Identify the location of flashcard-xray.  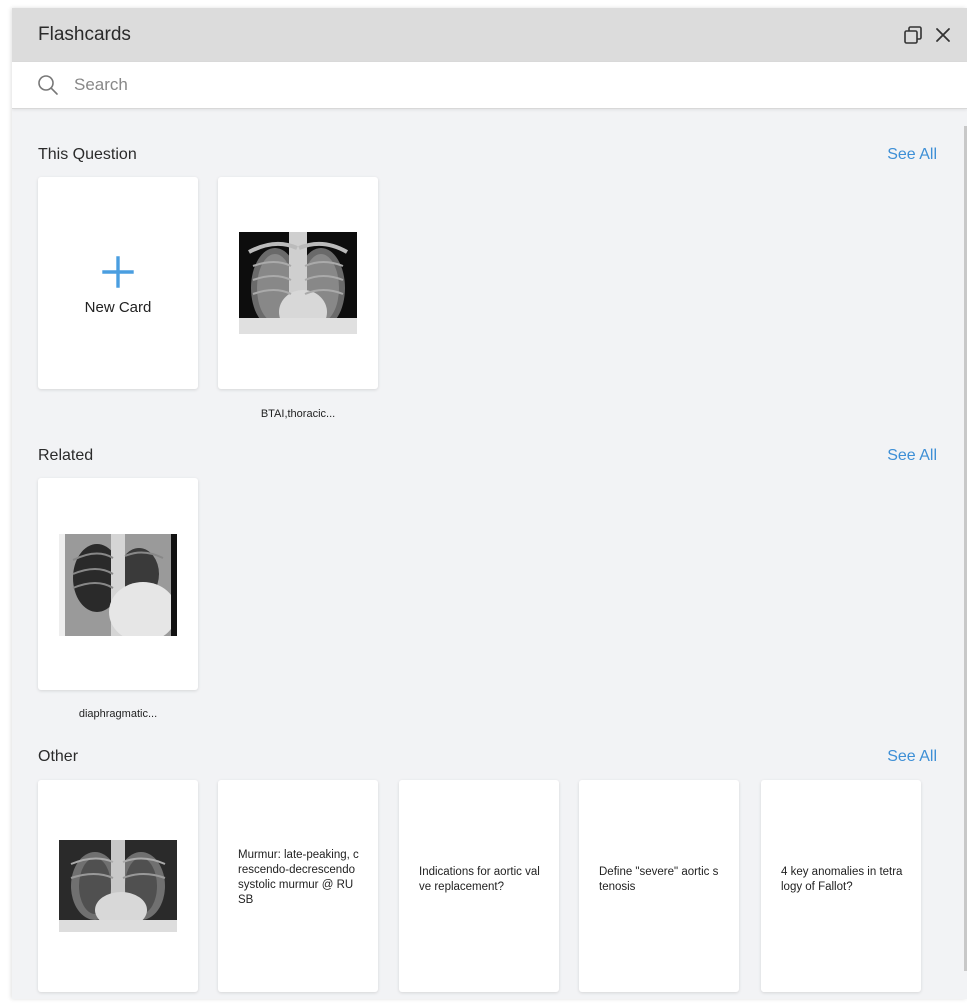
(118, 886).